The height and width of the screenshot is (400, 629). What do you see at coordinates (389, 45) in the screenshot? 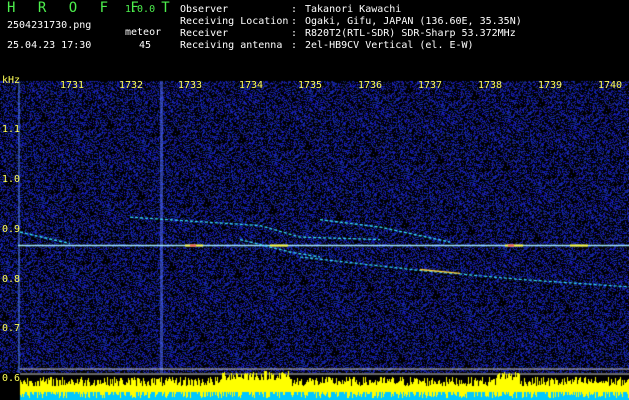
I see `antenna-value: 2el-HB9CV Vertical (el. E-W)` at bounding box center [389, 45].